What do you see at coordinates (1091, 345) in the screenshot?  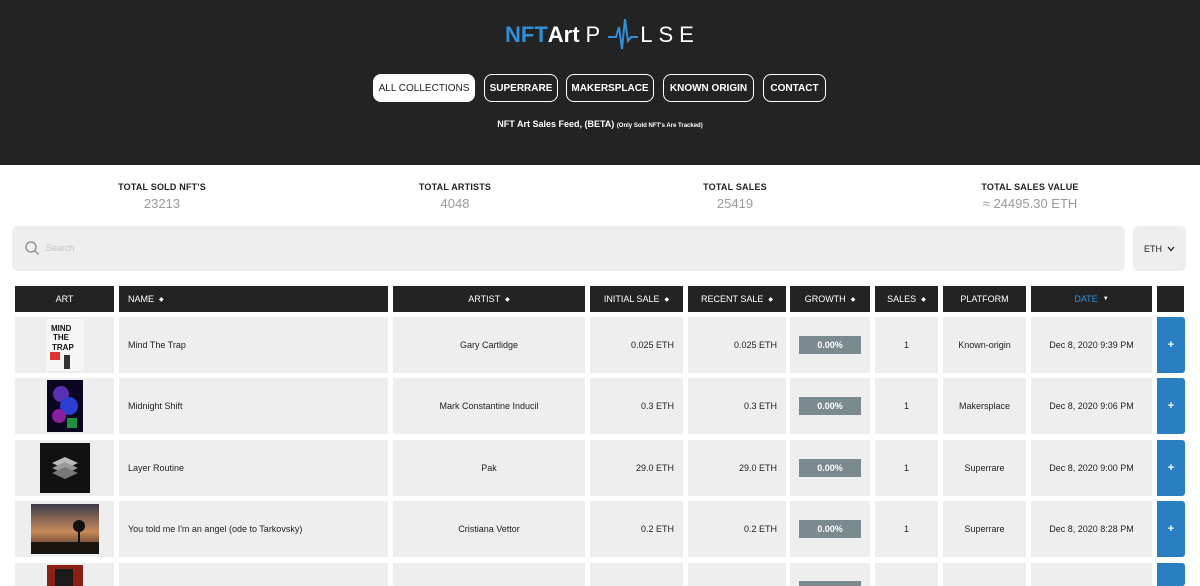 I see `date-cell: Dec 8, 2020 9:39 PM` at bounding box center [1091, 345].